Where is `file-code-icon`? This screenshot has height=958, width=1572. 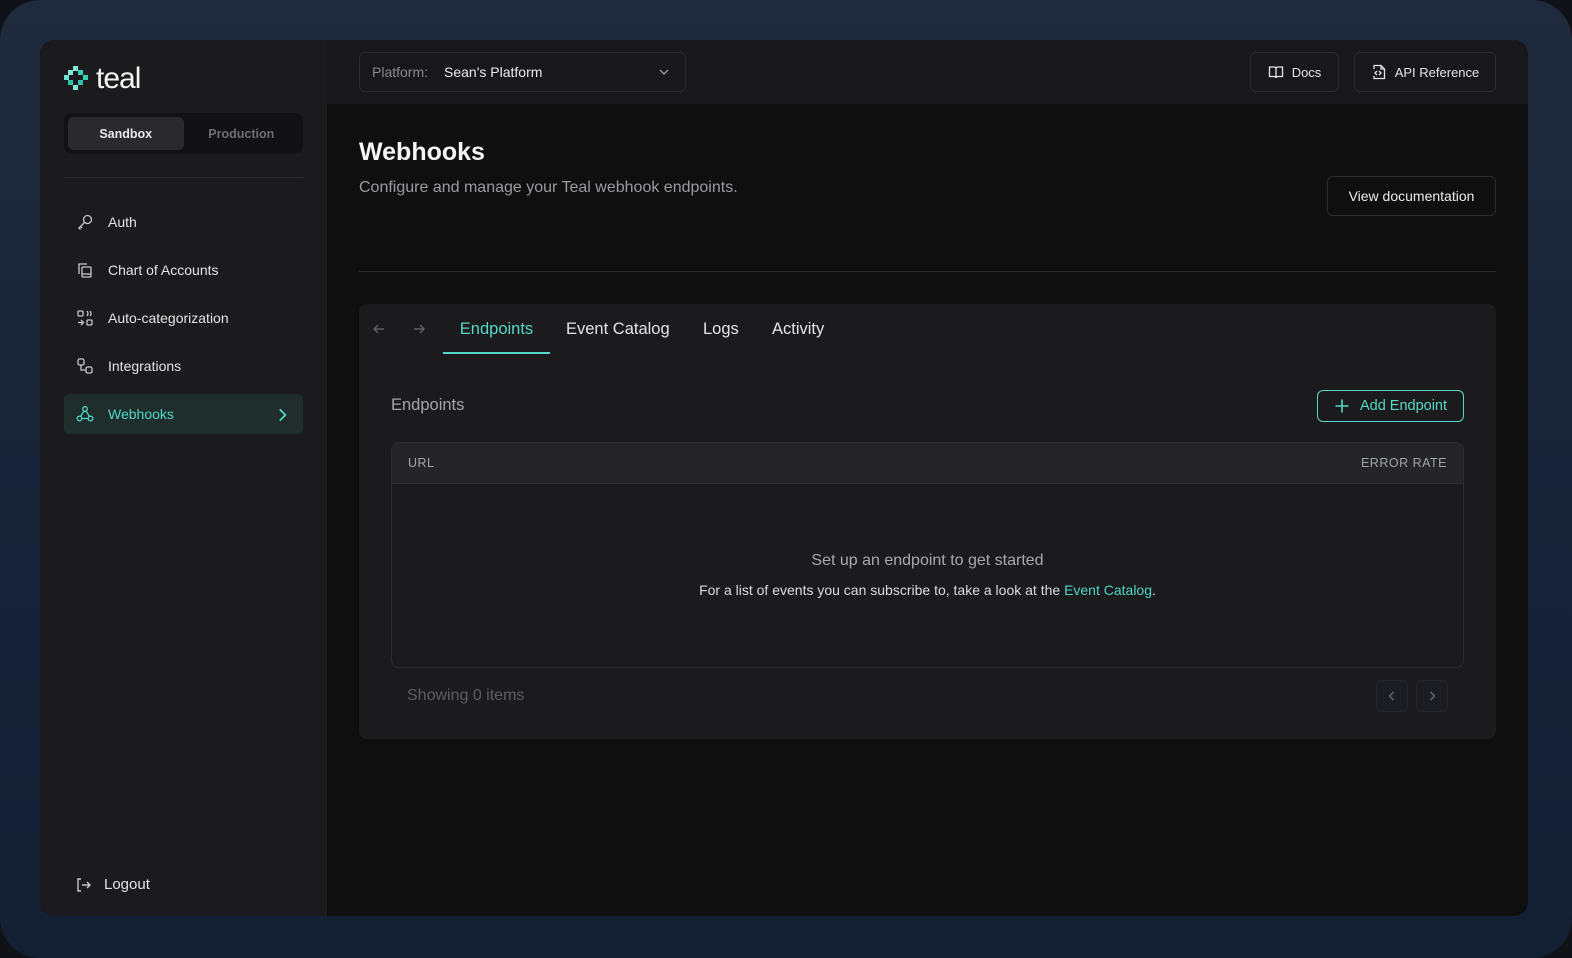 file-code-icon is located at coordinates (1379, 72).